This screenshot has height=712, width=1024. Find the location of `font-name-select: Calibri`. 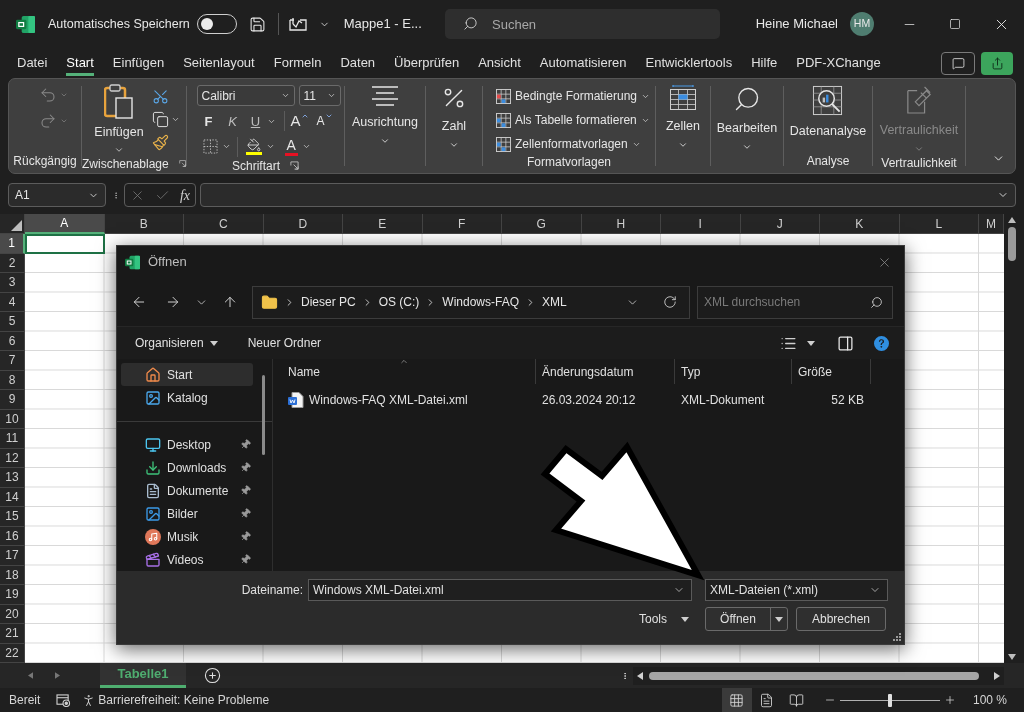

font-name-select: Calibri is located at coordinates (245, 95).